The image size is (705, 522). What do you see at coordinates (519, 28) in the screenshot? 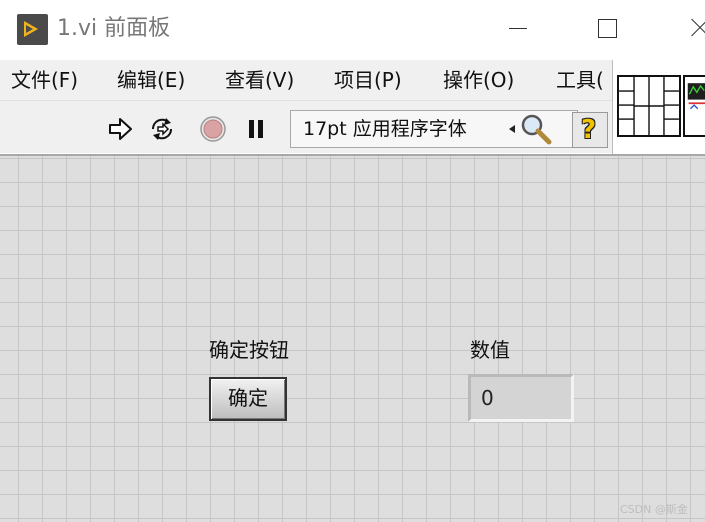
I see `minimize-icon` at bounding box center [519, 28].